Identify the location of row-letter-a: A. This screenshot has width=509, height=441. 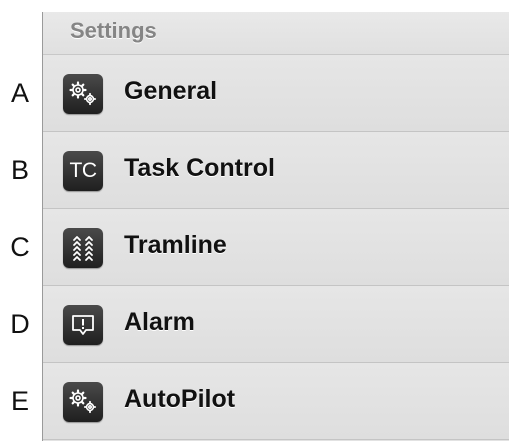
(19, 93).